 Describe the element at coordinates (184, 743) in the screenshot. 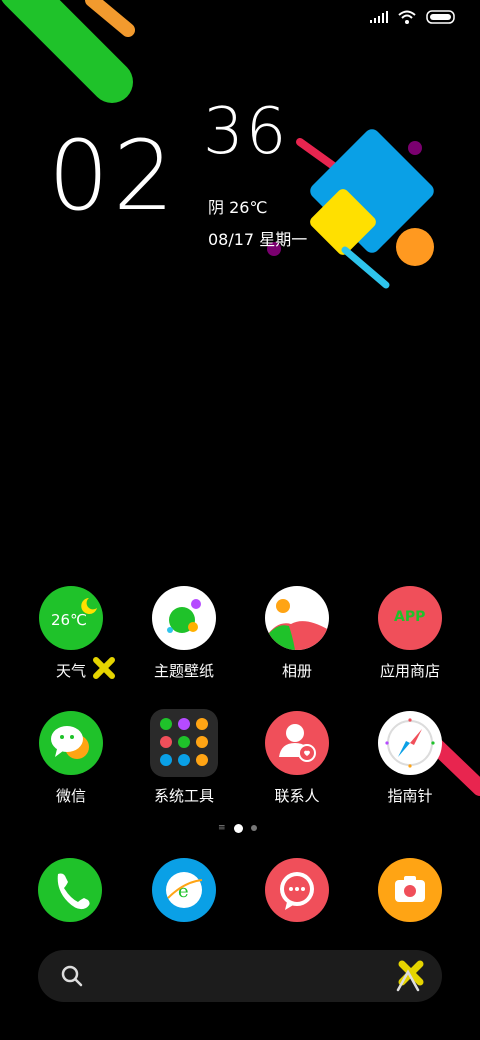

I see `system-tools-folder-icon` at that location.